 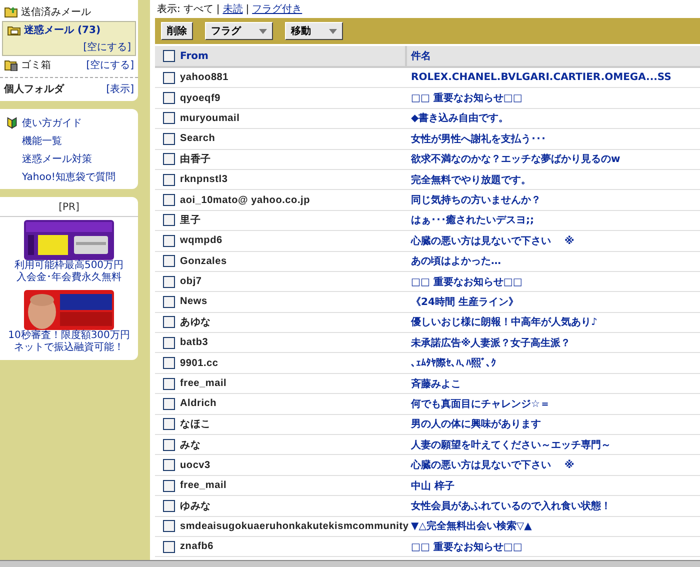 What do you see at coordinates (34, 89) in the screenshot?
I see `personal-folder-label: 個人フォルダ` at bounding box center [34, 89].